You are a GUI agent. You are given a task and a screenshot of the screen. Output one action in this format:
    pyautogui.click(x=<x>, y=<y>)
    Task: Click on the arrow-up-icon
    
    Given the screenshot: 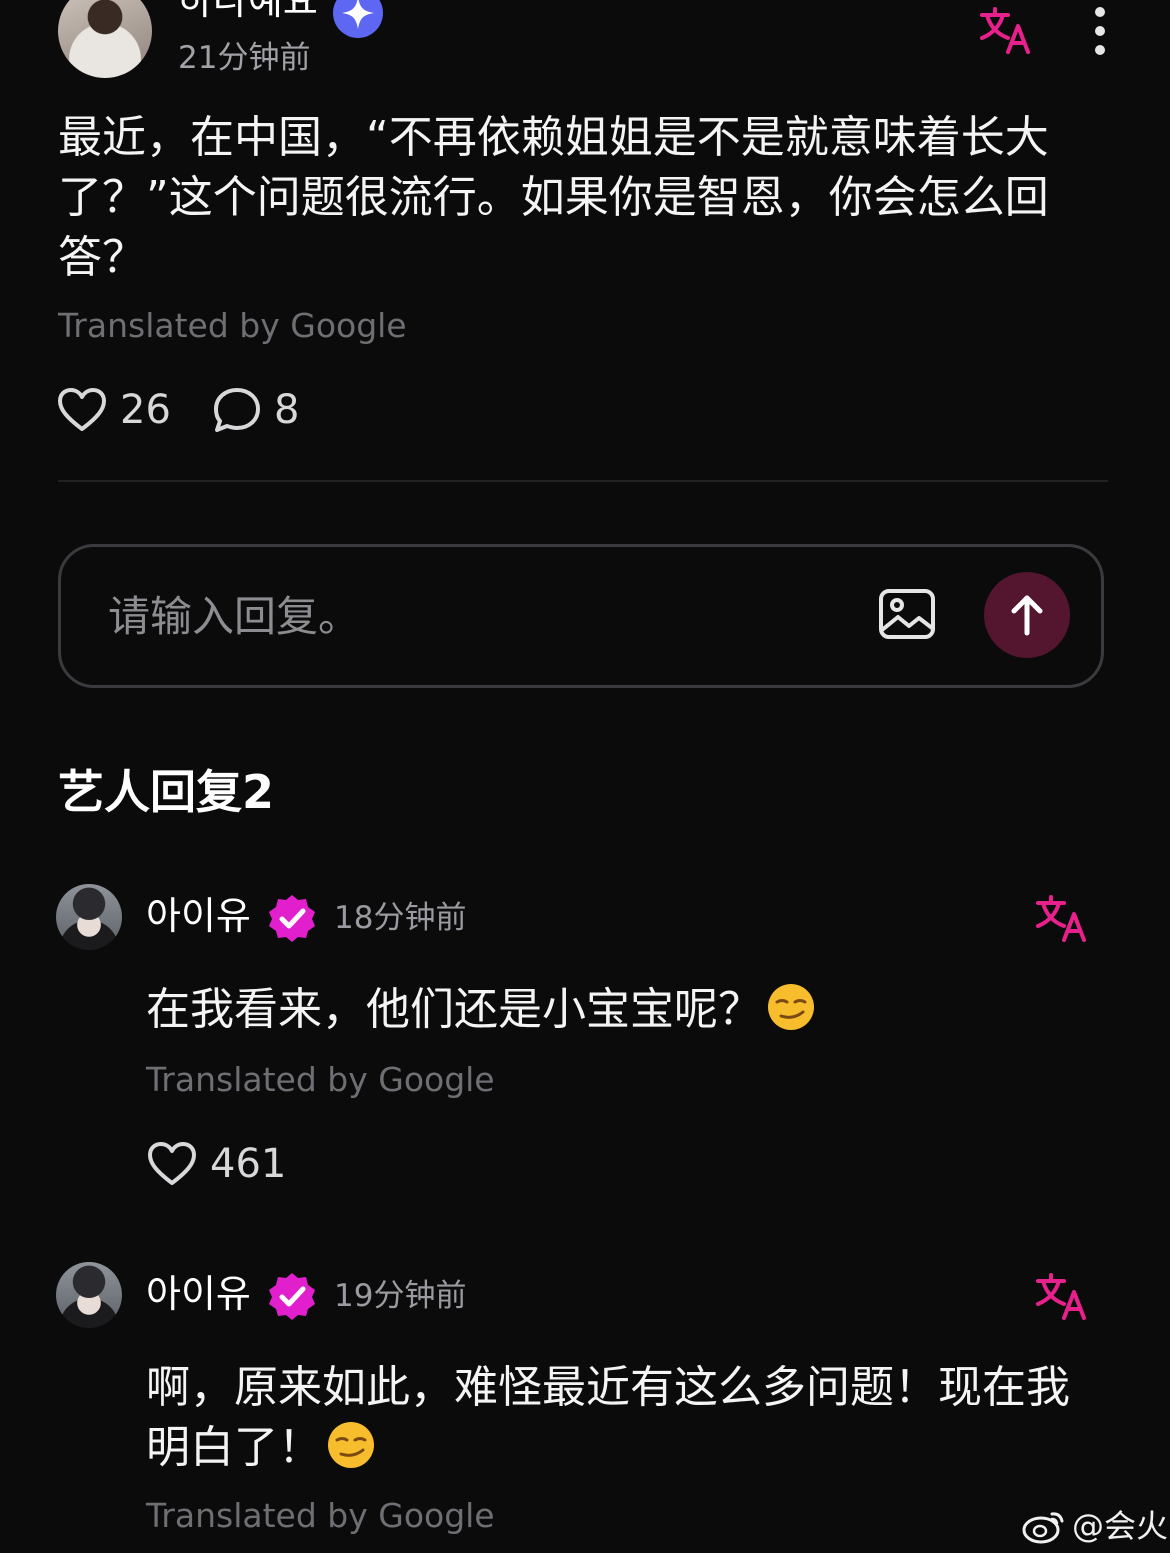 What is the action you would take?
    pyautogui.click(x=1027, y=615)
    